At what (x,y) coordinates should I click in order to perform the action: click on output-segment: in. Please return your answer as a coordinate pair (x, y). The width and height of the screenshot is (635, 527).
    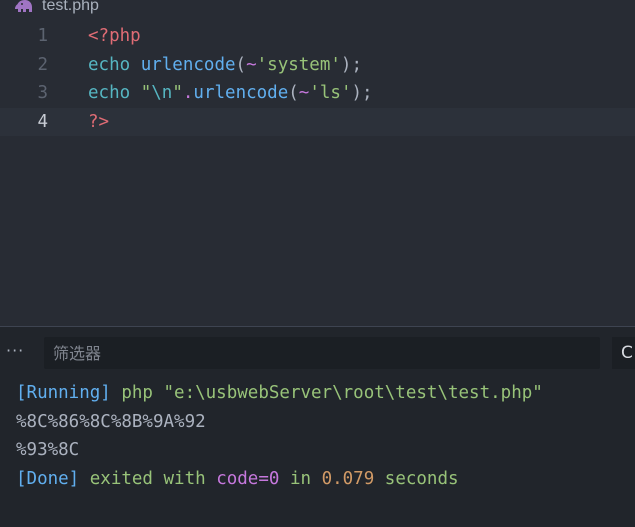
    Looking at the image, I should click on (300, 479).